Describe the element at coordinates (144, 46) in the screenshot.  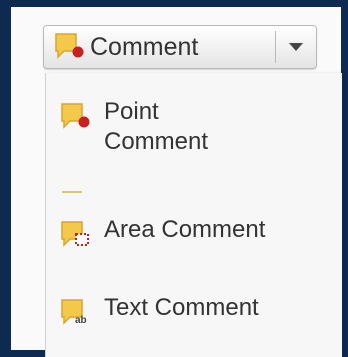
I see `comment-button-label: Comment` at that location.